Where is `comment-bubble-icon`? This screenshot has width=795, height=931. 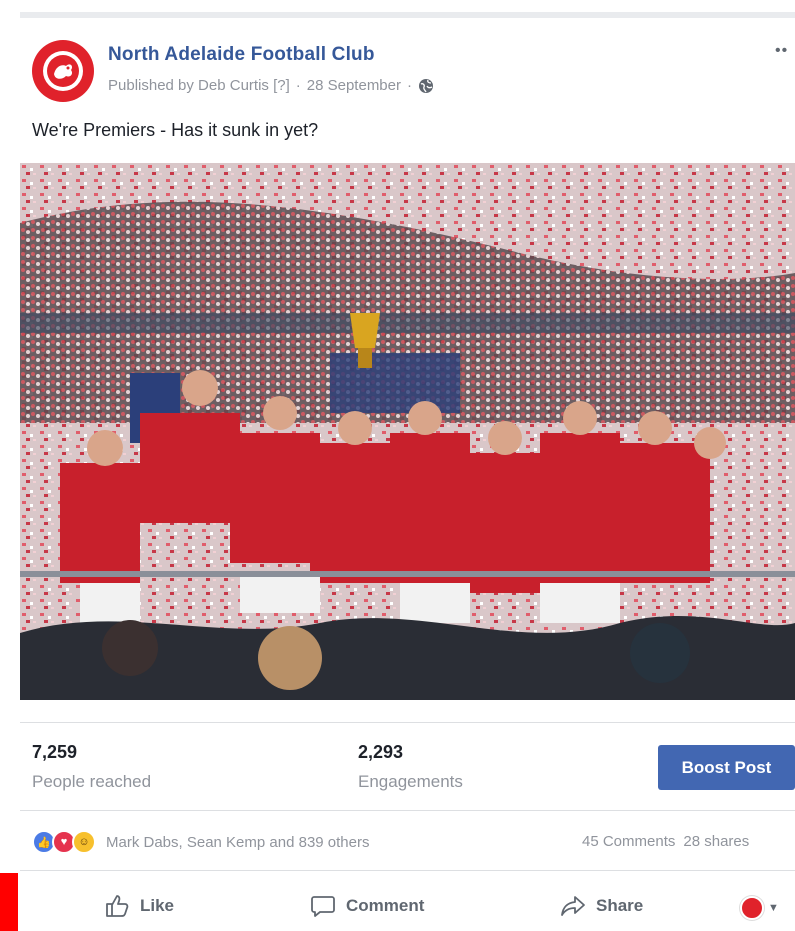
comment-bubble-icon is located at coordinates (323, 906).